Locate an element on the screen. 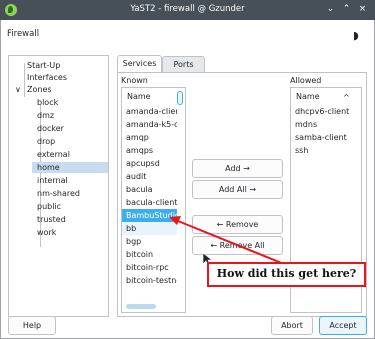 The height and width of the screenshot is (339, 375). allowed-label: Allowed is located at coordinates (306, 80).